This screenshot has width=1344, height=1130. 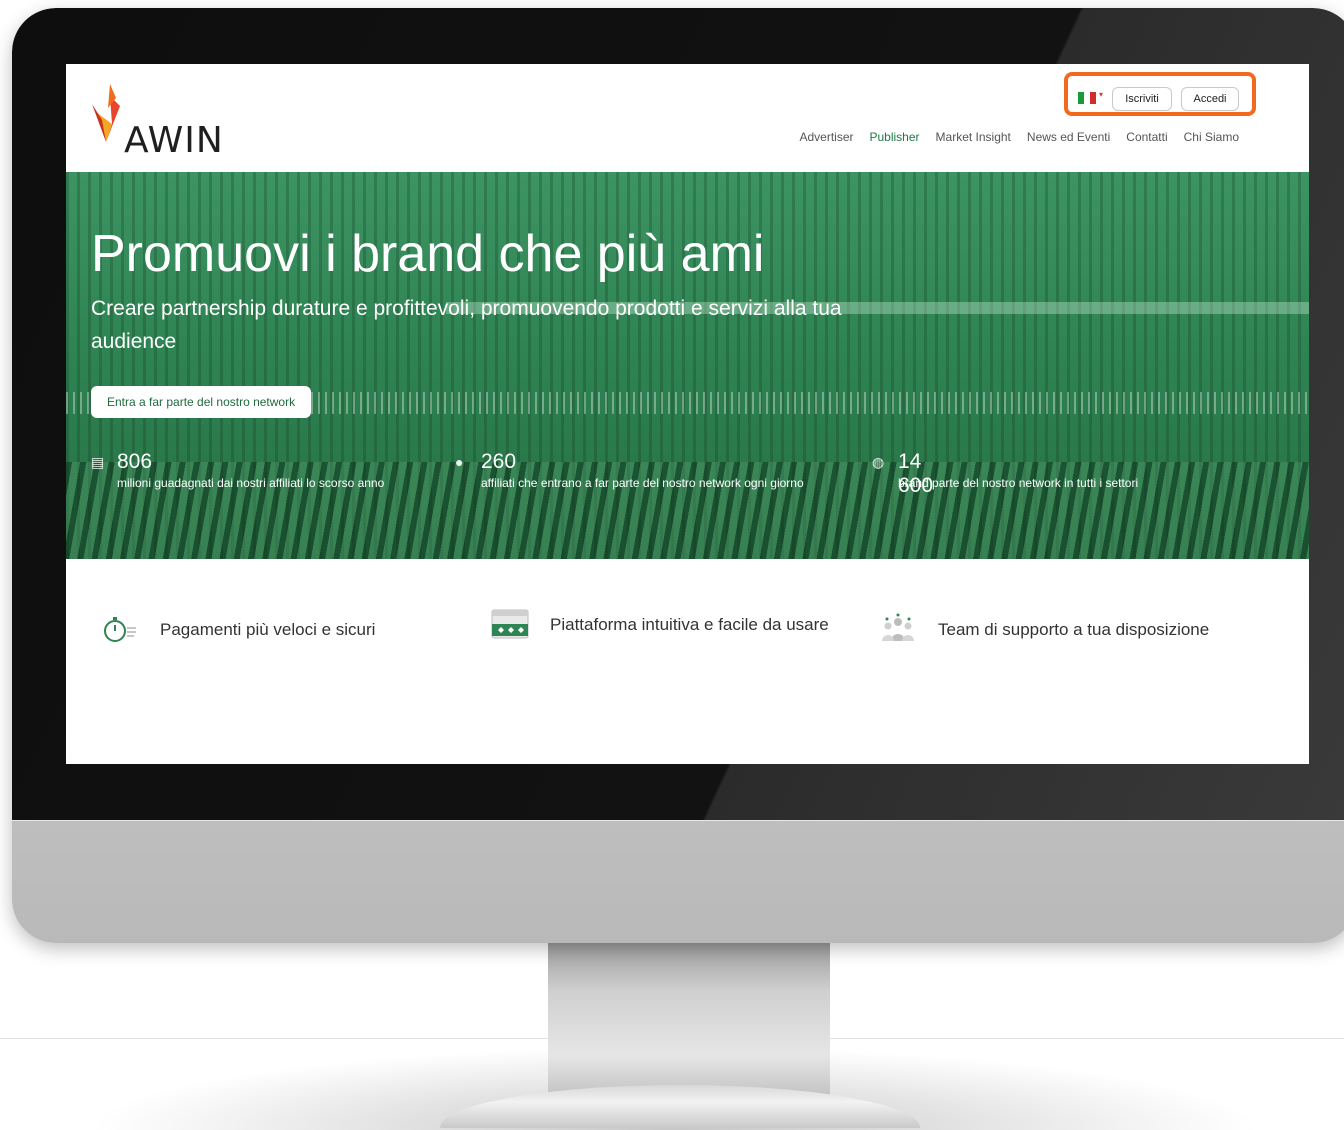 I want to click on team-icon, so click(x=898, y=629).